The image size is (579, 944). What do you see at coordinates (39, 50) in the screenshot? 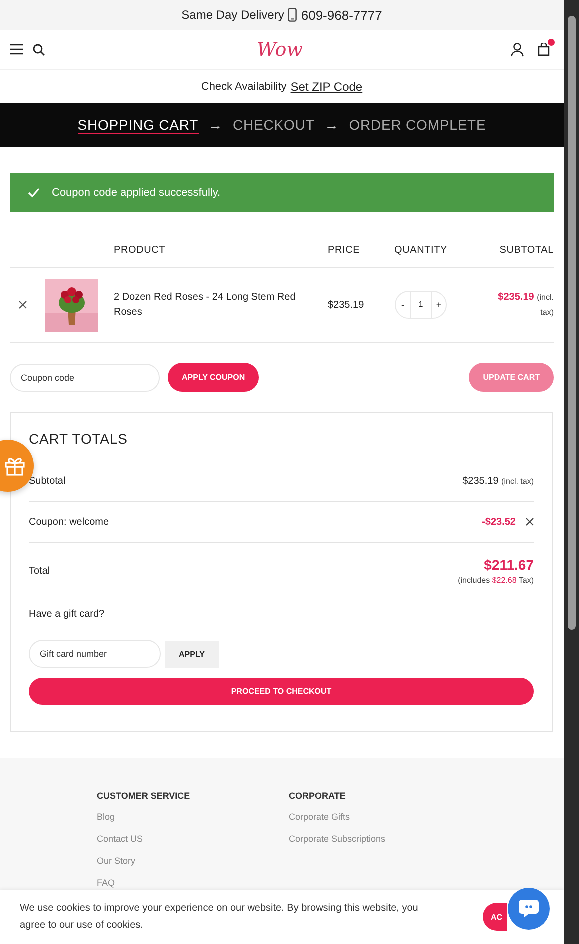
I see `search-icon` at bounding box center [39, 50].